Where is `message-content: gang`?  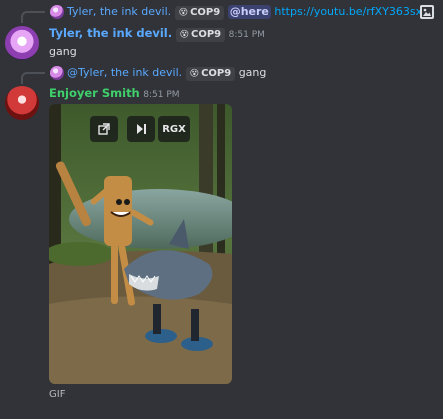 message-content: gang is located at coordinates (63, 51).